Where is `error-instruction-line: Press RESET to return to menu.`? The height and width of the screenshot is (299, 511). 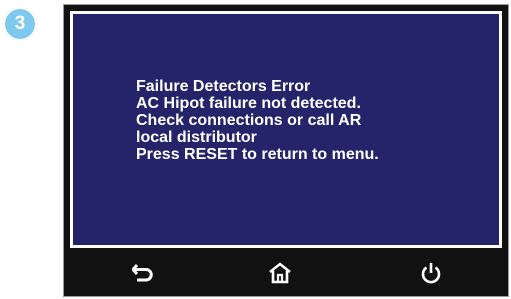
error-instruction-line: Press RESET to return to menu. is located at coordinates (257, 154).